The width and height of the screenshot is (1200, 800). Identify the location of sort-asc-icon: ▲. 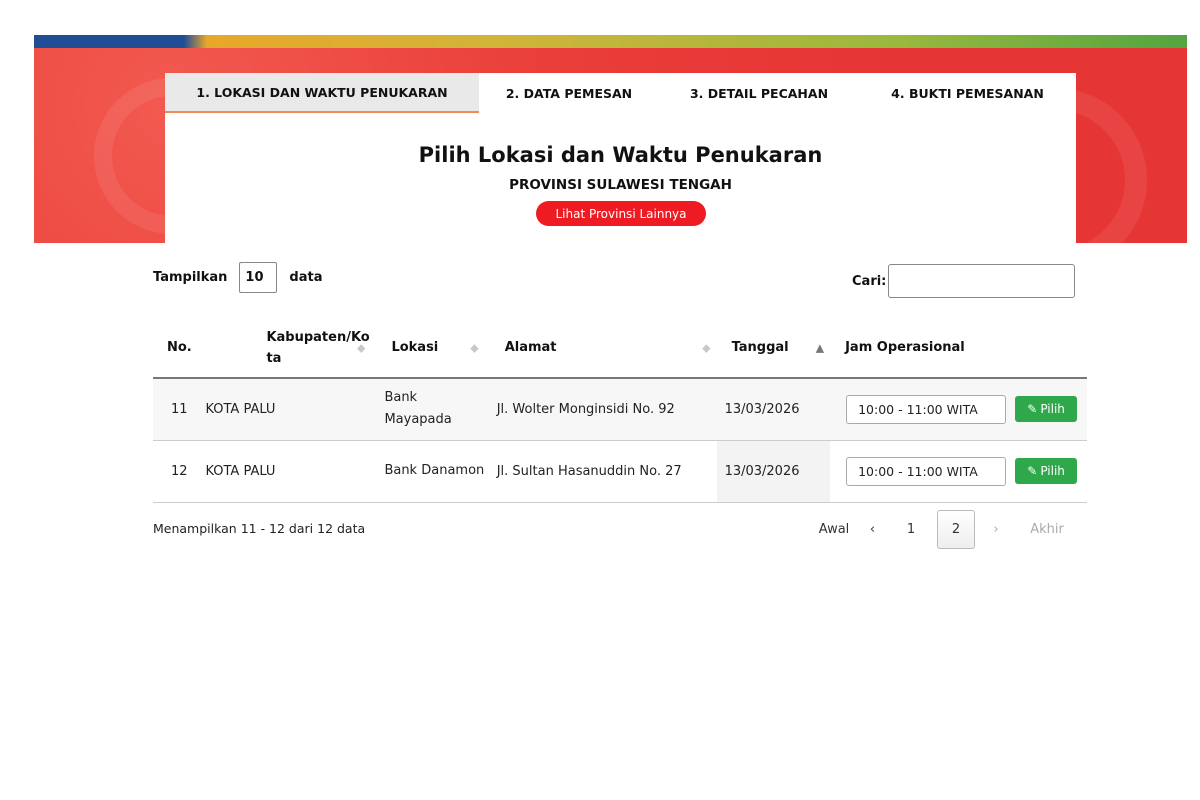
(820, 347).